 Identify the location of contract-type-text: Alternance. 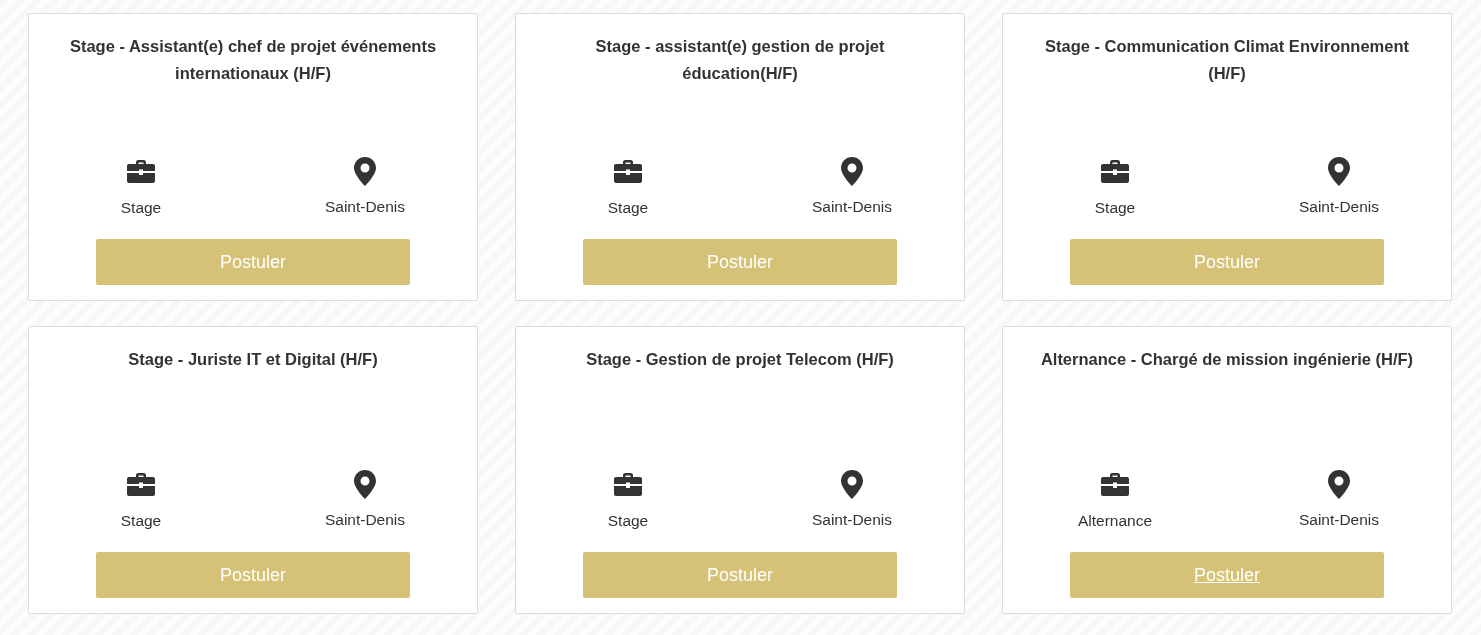
(1115, 521).